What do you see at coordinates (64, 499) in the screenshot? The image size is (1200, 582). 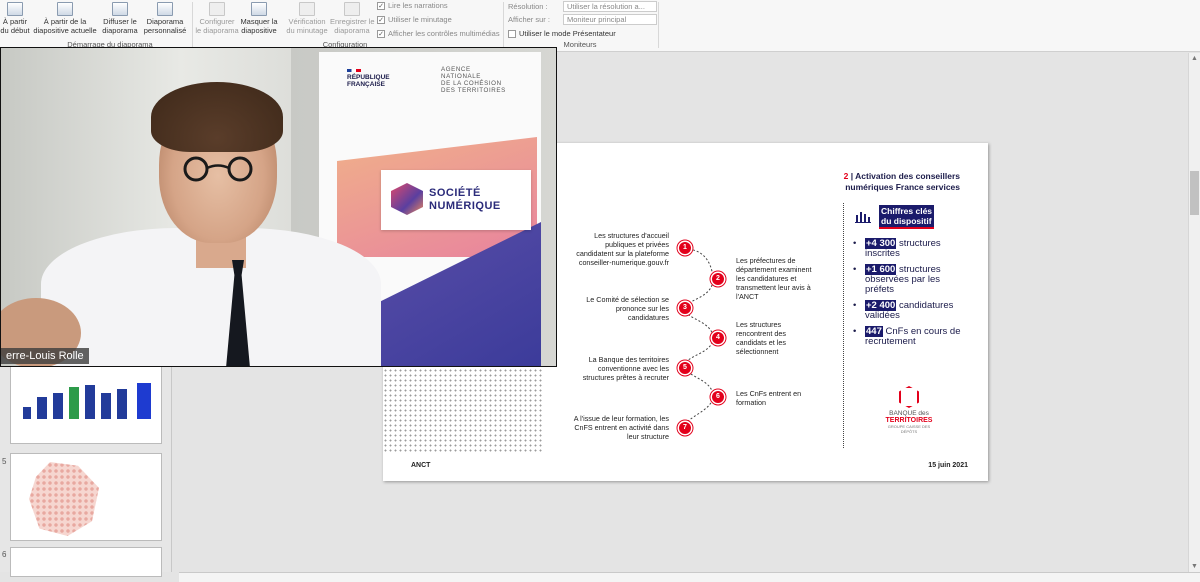 I see `france-map-thumbnail` at bounding box center [64, 499].